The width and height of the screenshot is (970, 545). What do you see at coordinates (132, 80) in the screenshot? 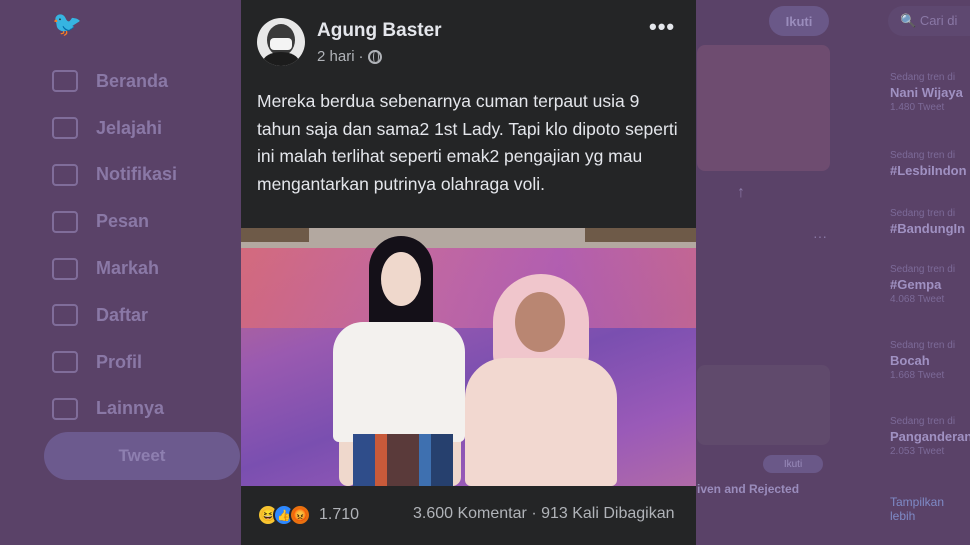
I see `nav-label: Beranda` at bounding box center [132, 80].